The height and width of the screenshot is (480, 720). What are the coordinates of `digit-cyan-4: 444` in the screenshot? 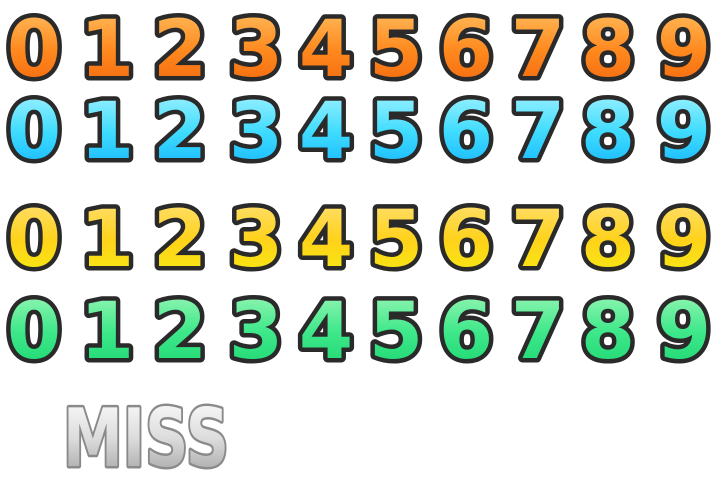 It's located at (326, 132).